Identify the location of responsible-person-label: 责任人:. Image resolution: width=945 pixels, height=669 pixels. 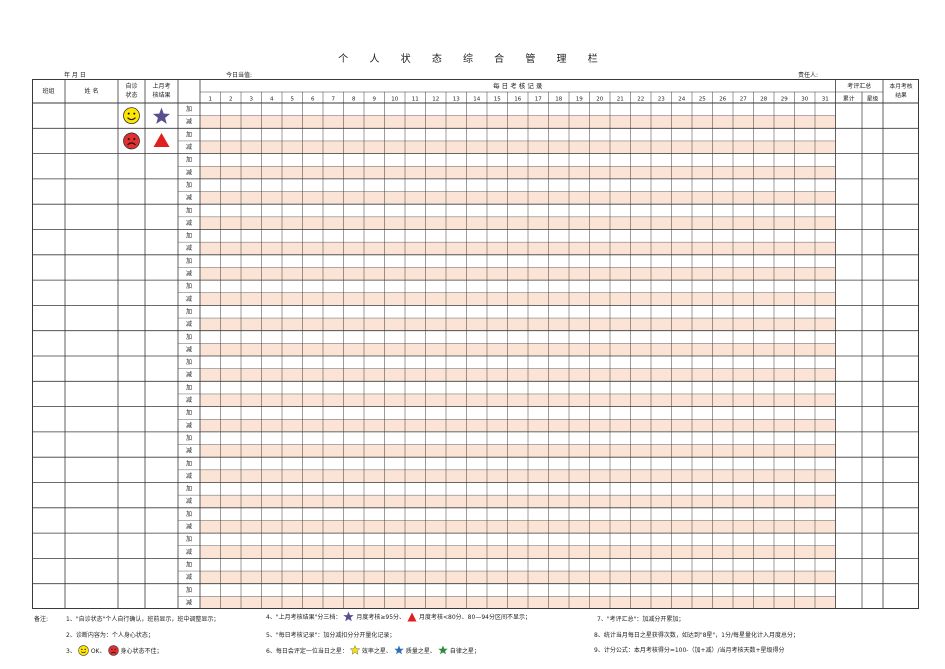
(808, 75).